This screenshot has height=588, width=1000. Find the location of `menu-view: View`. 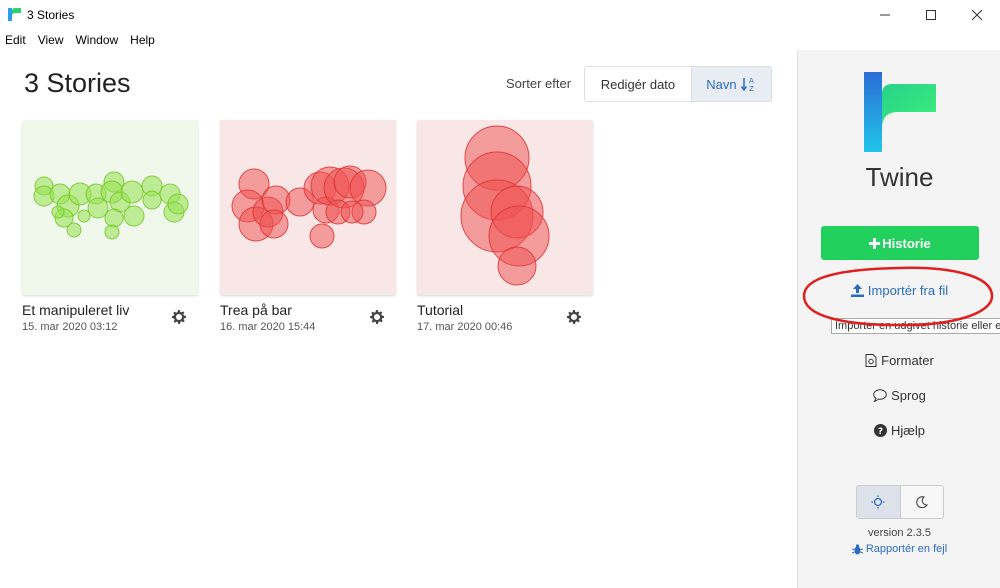

menu-view: View is located at coordinates (51, 40).